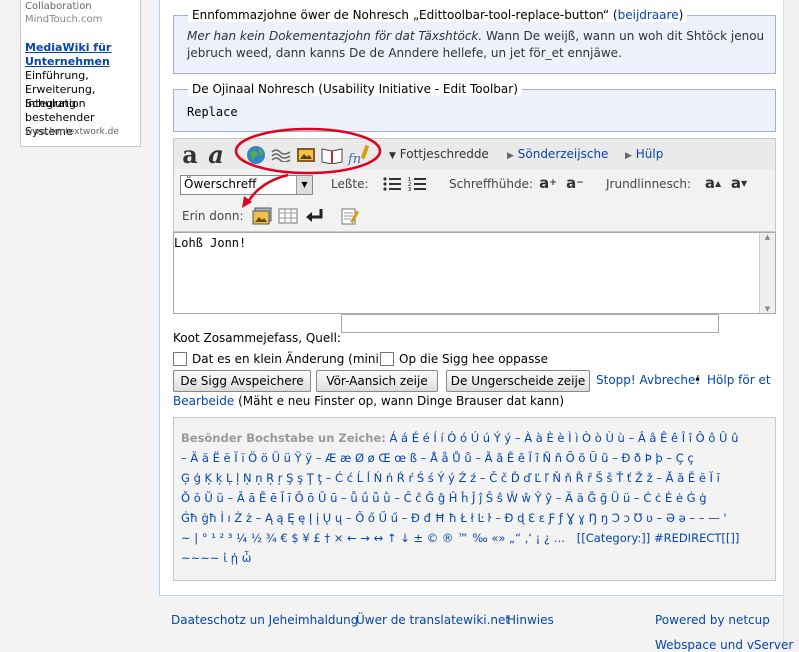 This screenshot has width=799, height=652. Describe the element at coordinates (530, 323) in the screenshot. I see `summary-input` at that location.